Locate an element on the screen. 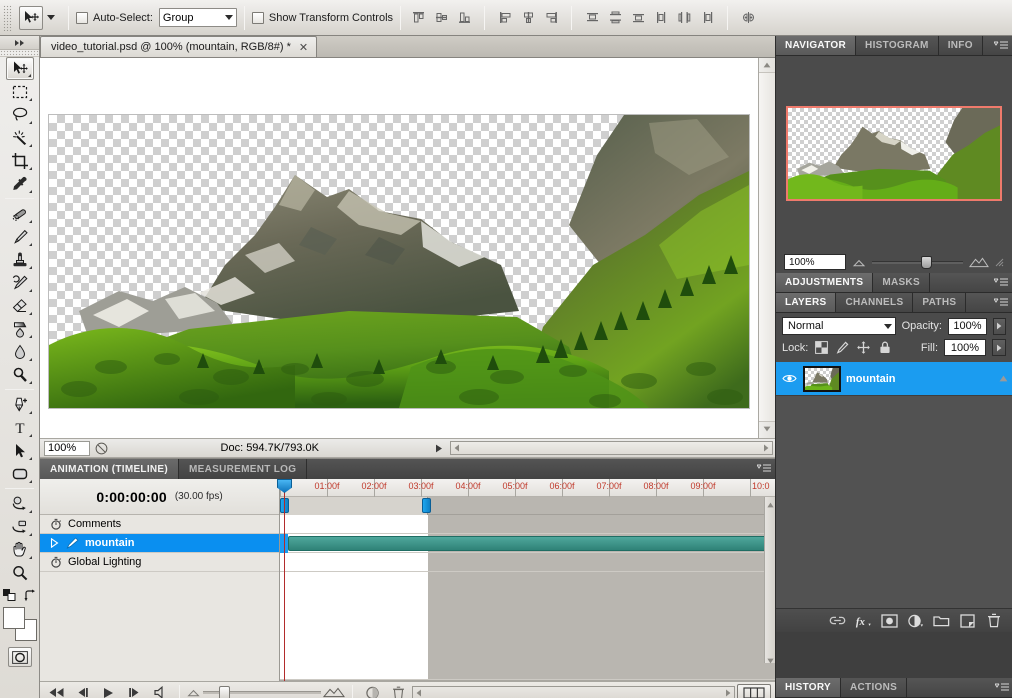  fill-stepper is located at coordinates (999, 347).